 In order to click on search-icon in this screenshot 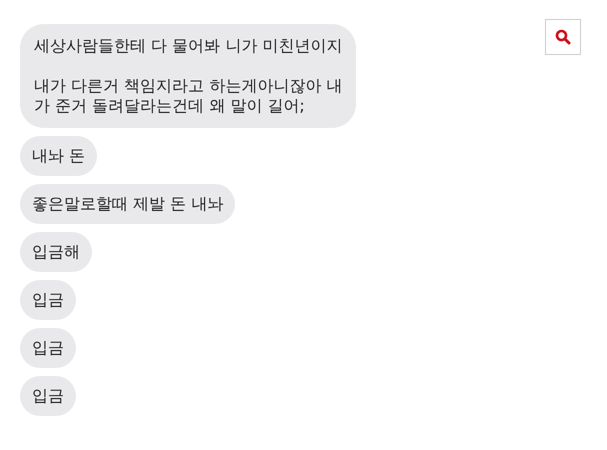, I will do `click(563, 37)`.